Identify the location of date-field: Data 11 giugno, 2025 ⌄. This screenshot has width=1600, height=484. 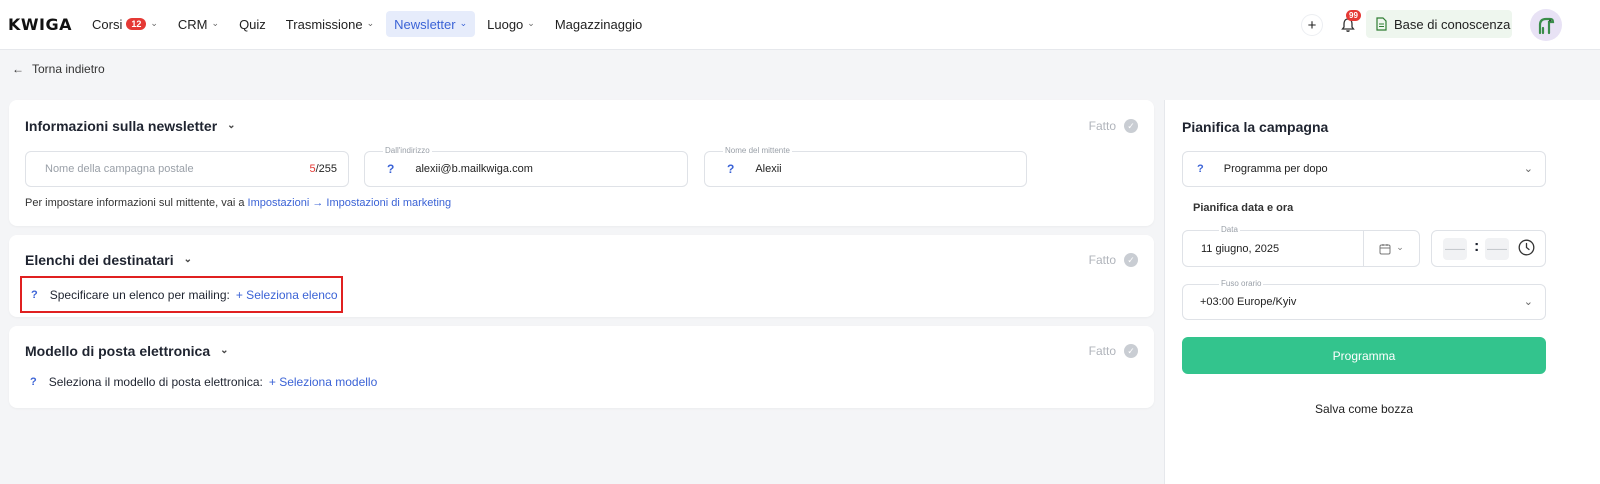
(1301, 246).